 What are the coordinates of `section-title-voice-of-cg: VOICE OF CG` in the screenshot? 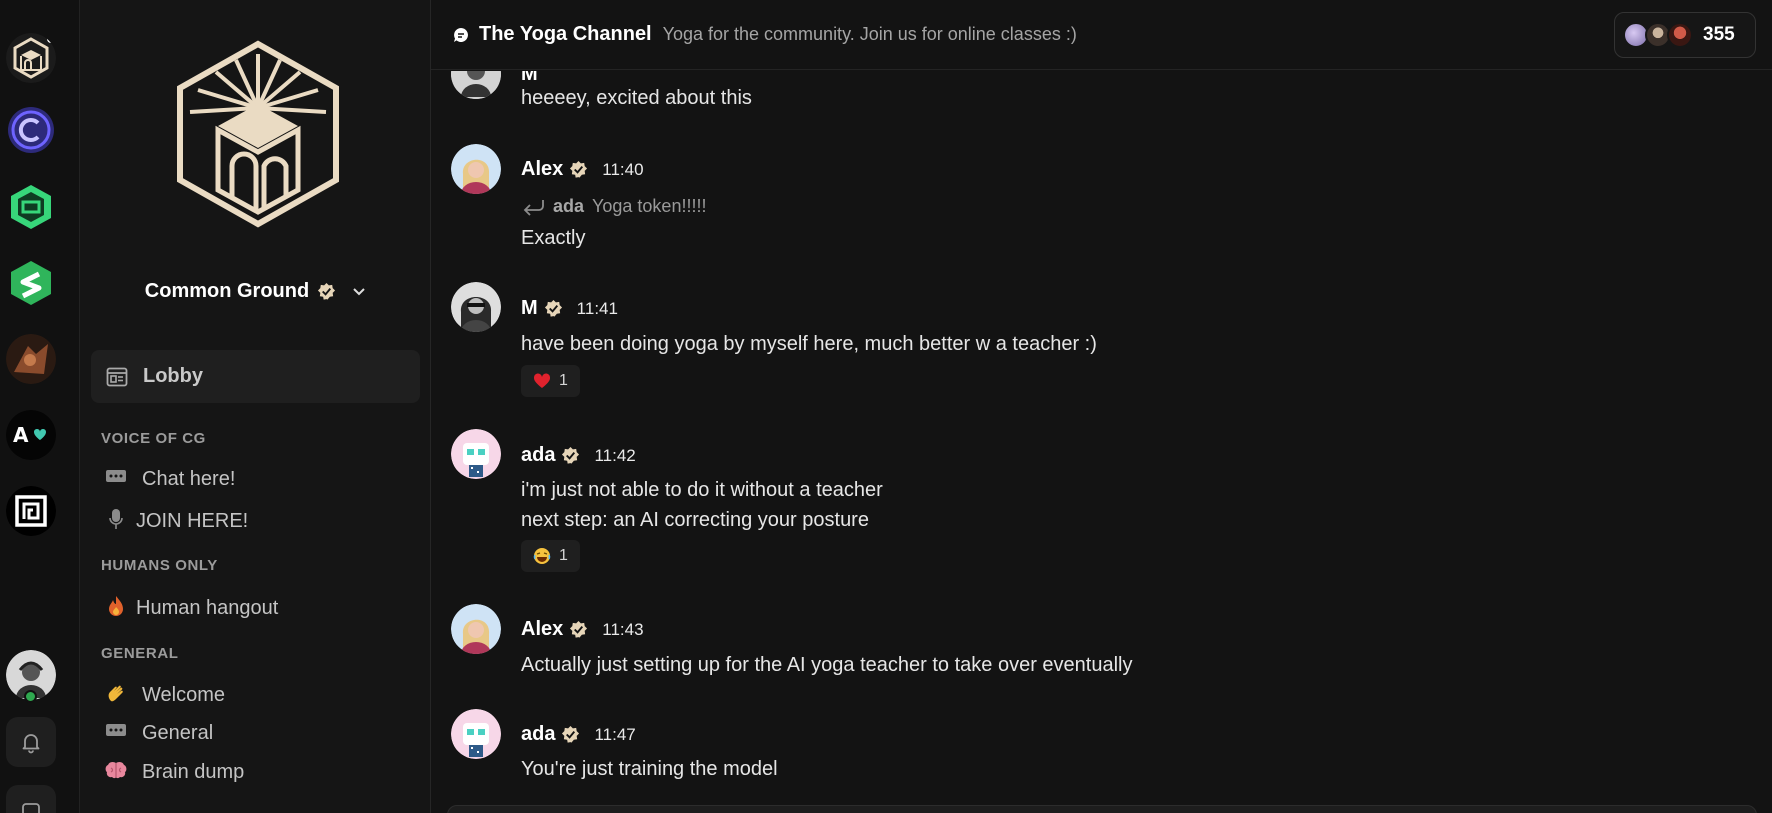 It's located at (153, 438).